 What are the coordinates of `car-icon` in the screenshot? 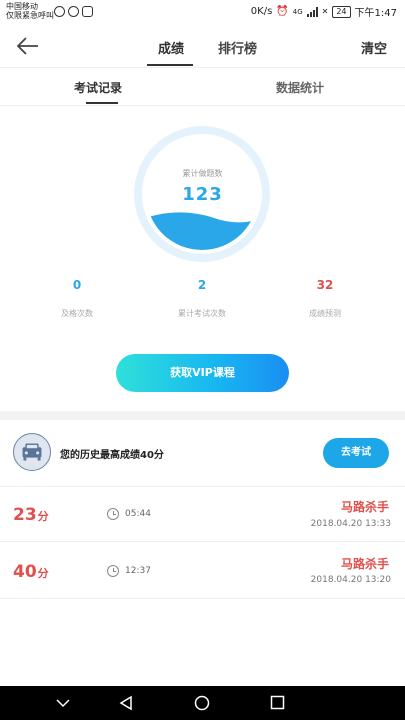 It's located at (32, 452).